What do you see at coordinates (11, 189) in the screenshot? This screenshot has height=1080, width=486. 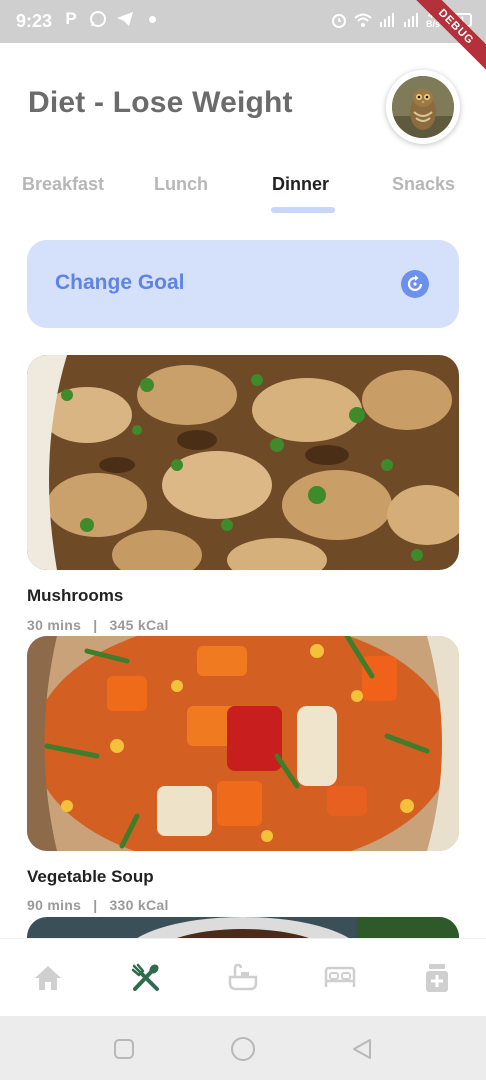 I see `tabs-fade` at bounding box center [11, 189].